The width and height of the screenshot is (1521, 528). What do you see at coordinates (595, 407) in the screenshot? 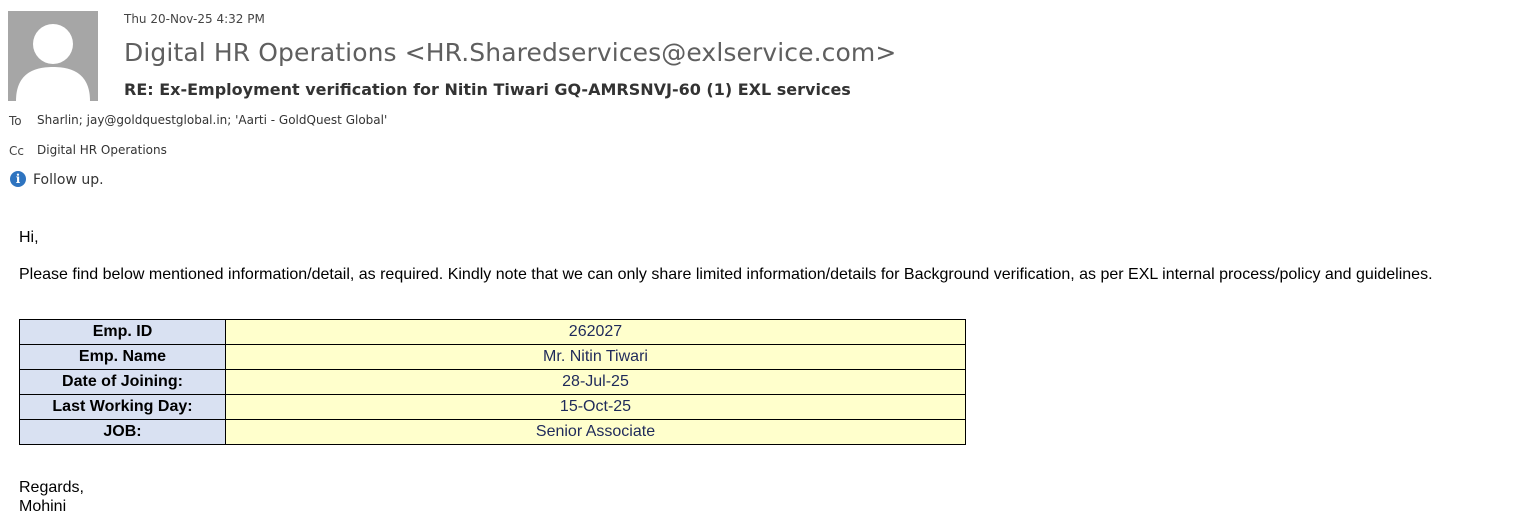
I see `table-value-cell: 15-Oct-25` at bounding box center [595, 407].